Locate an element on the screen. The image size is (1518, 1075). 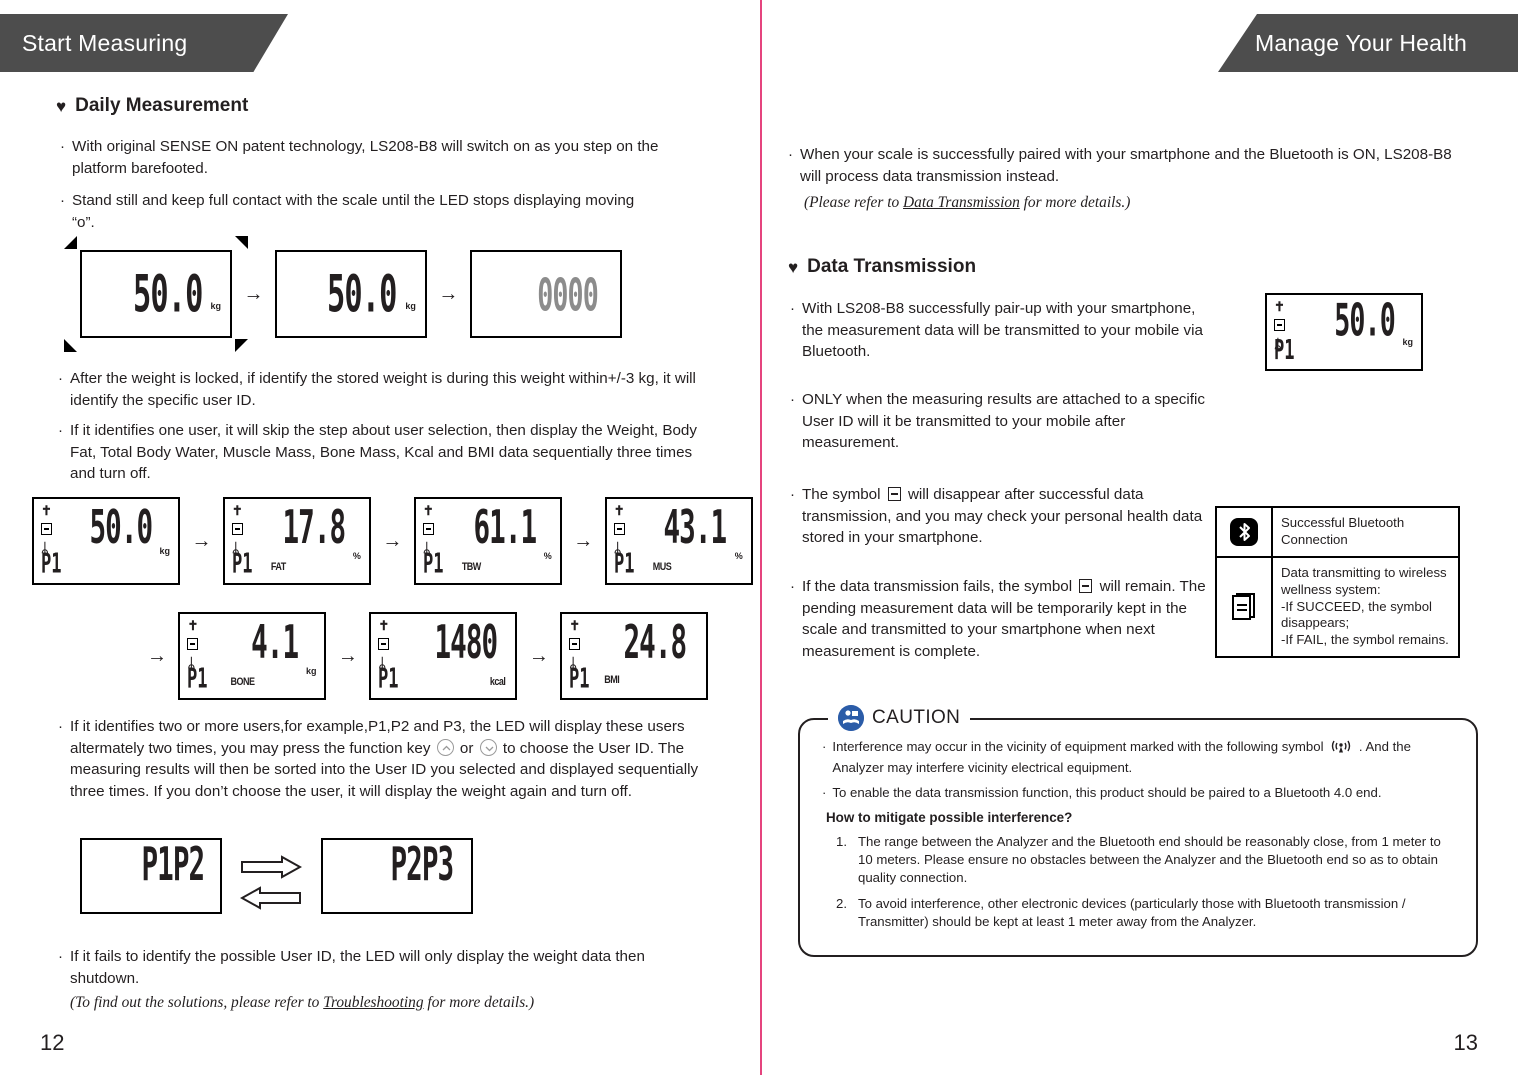
bidirectional-arrows-icon is located at coordinates (271, 882).